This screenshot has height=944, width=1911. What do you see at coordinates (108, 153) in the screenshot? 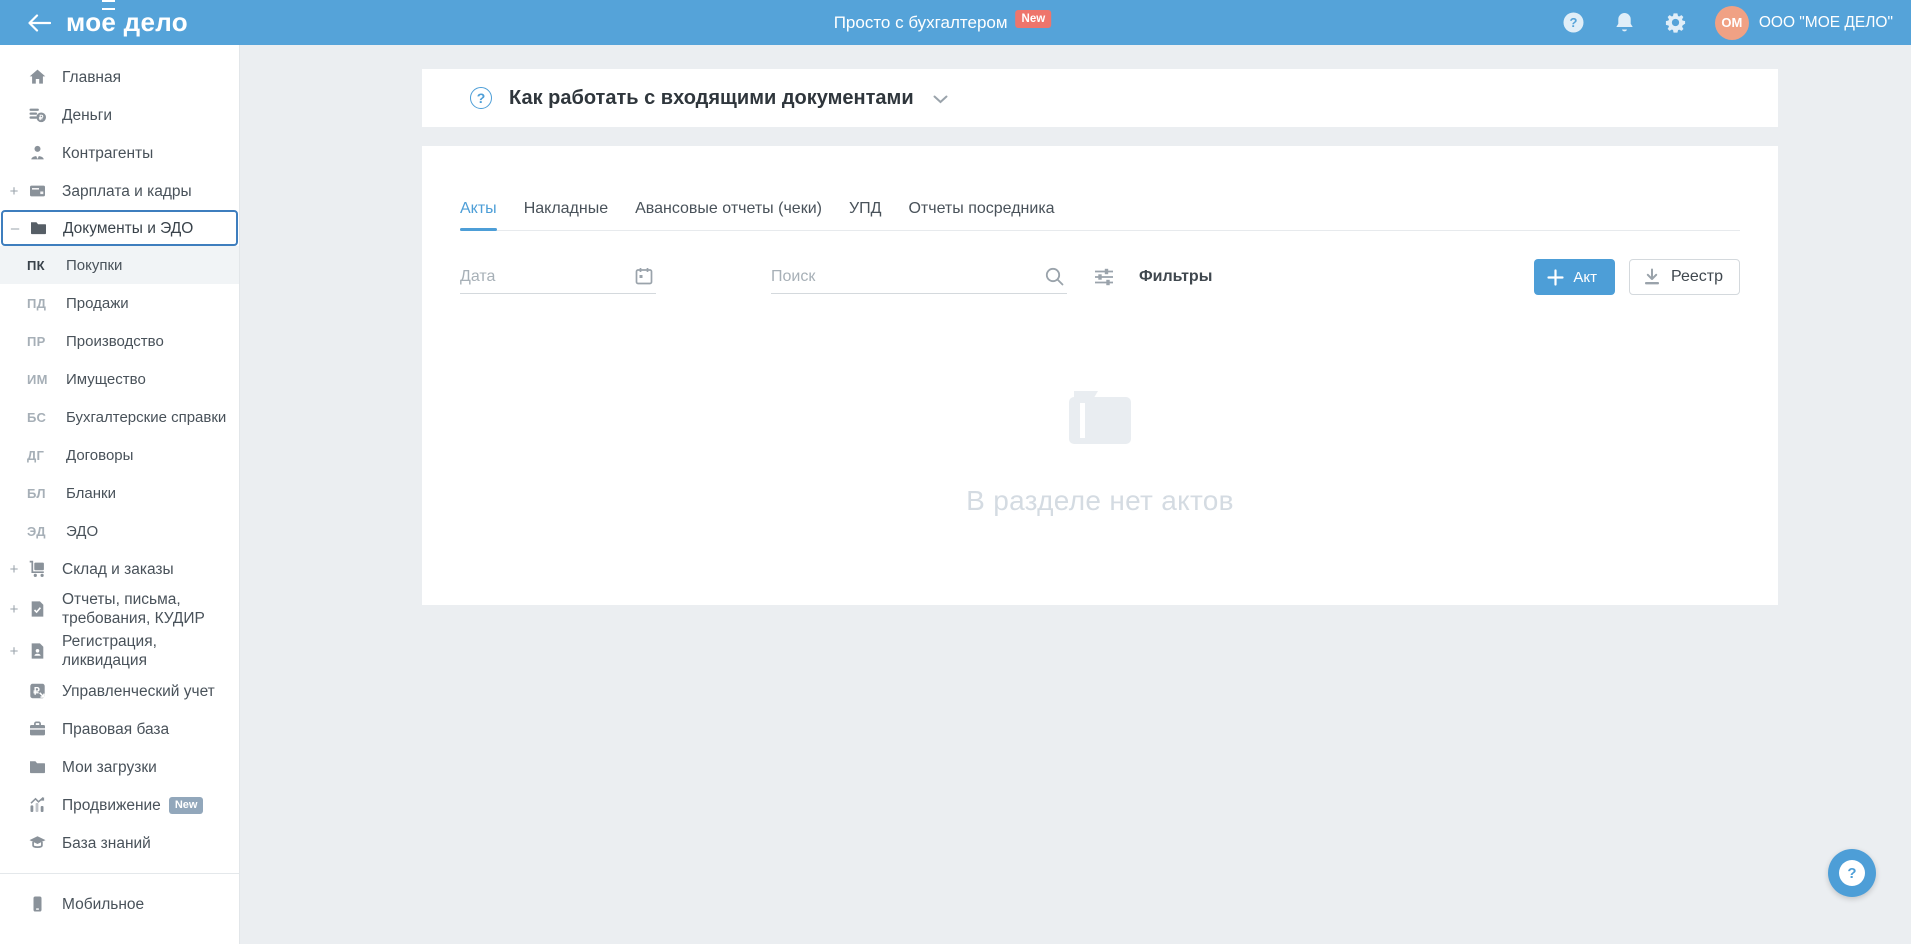
I see `sidebar-item-label: Контрагенты` at bounding box center [108, 153].